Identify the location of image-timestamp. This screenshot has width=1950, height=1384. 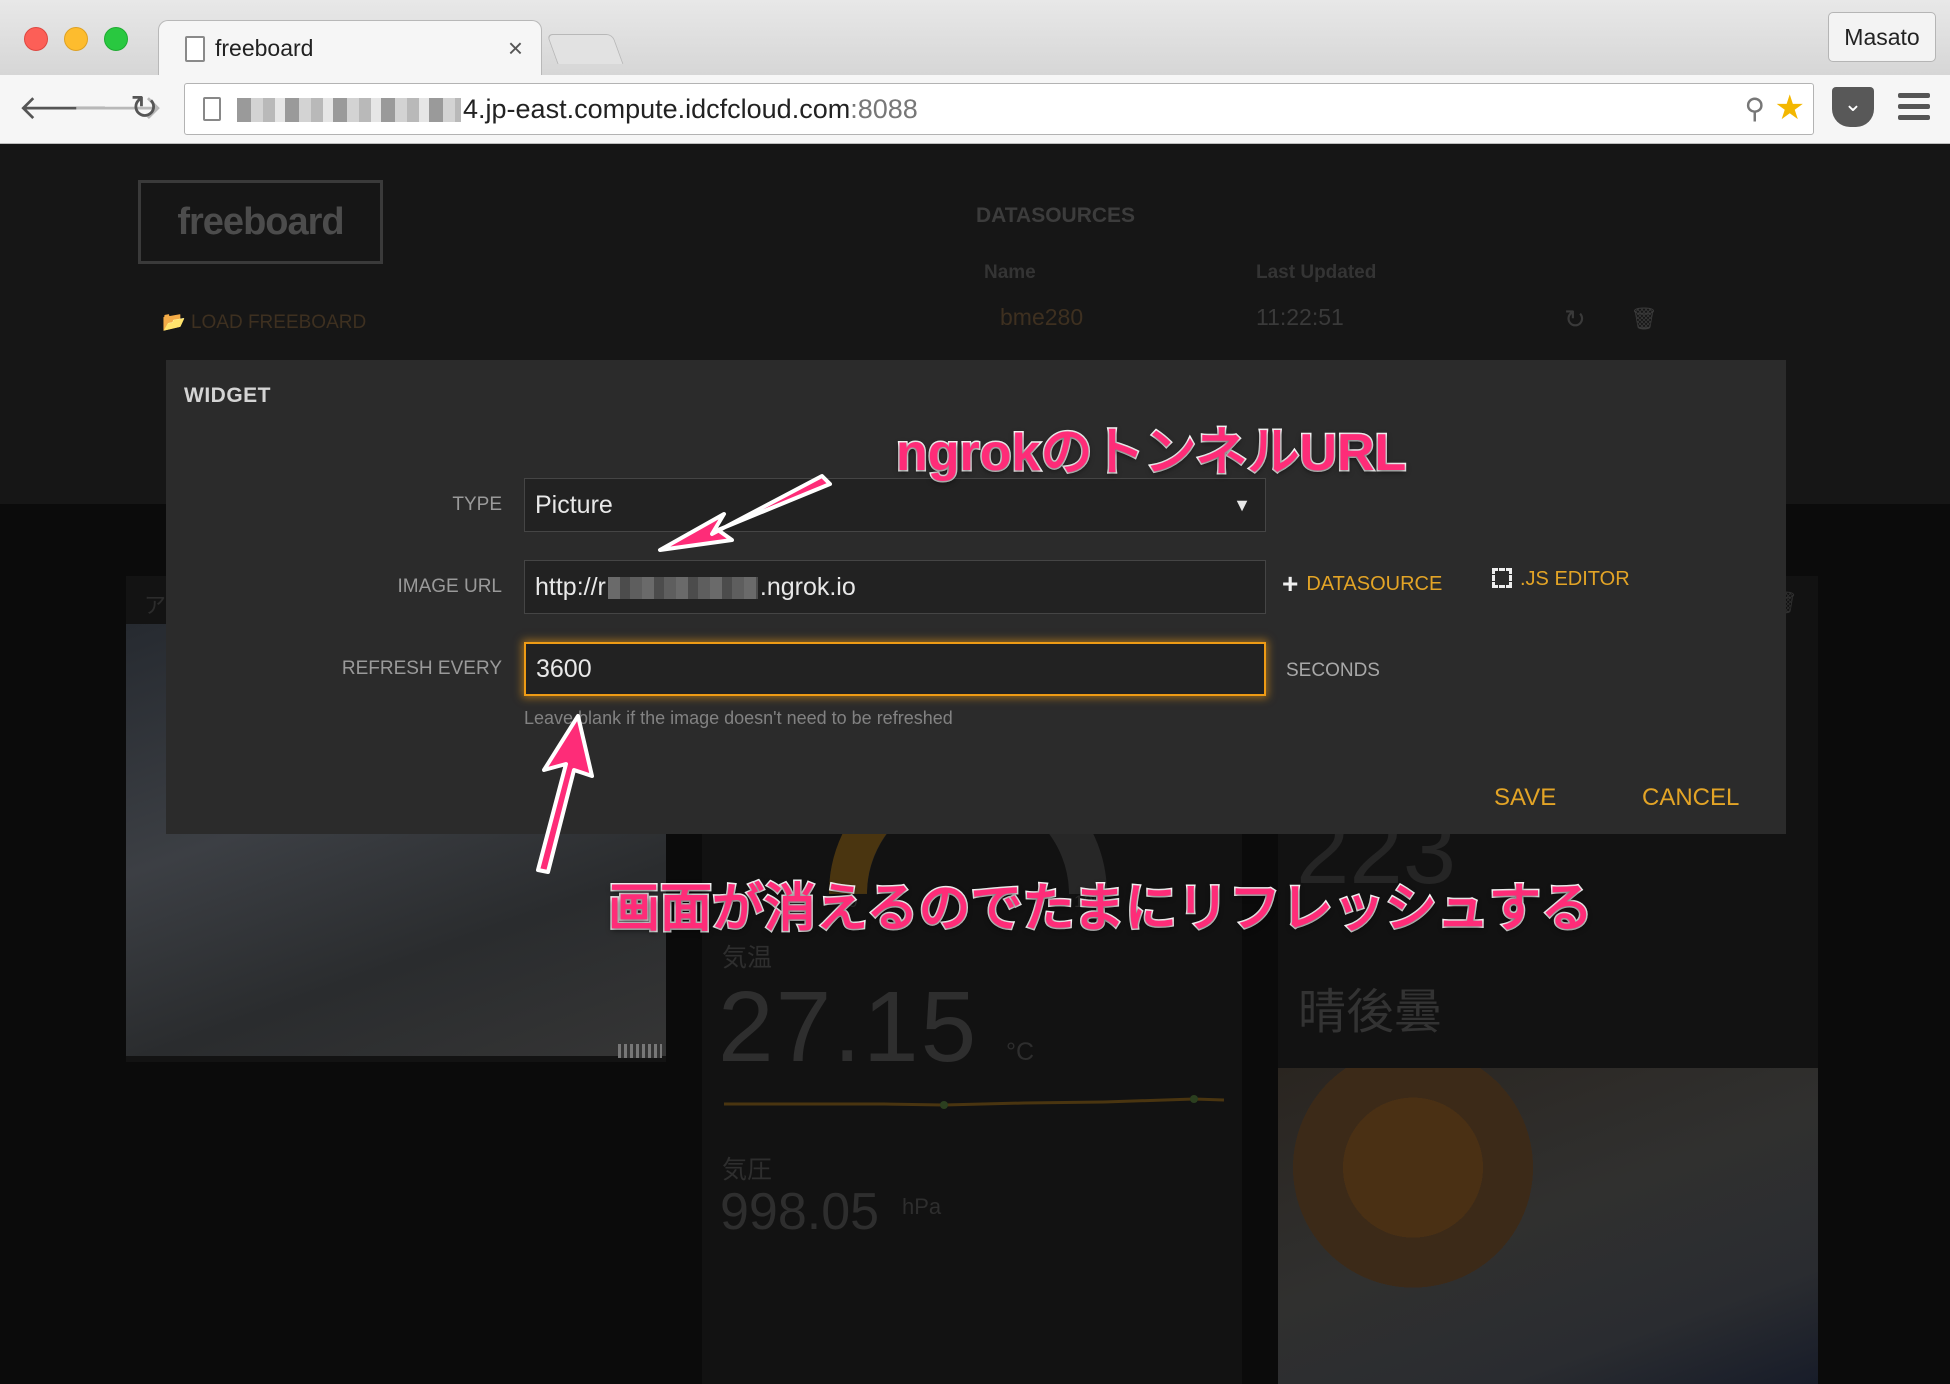
(640, 1051).